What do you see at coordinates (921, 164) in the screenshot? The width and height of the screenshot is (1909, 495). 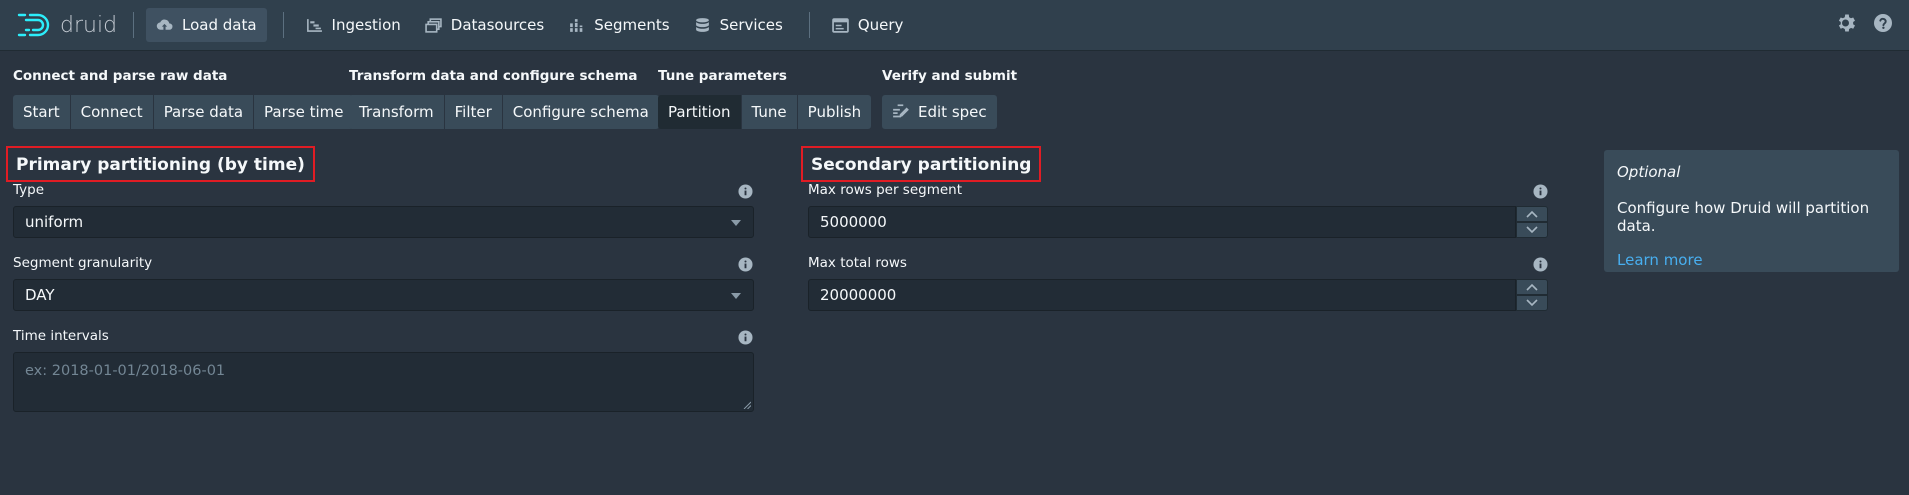 I see `secondary-partitioning-heading: Secondary partitioning` at bounding box center [921, 164].